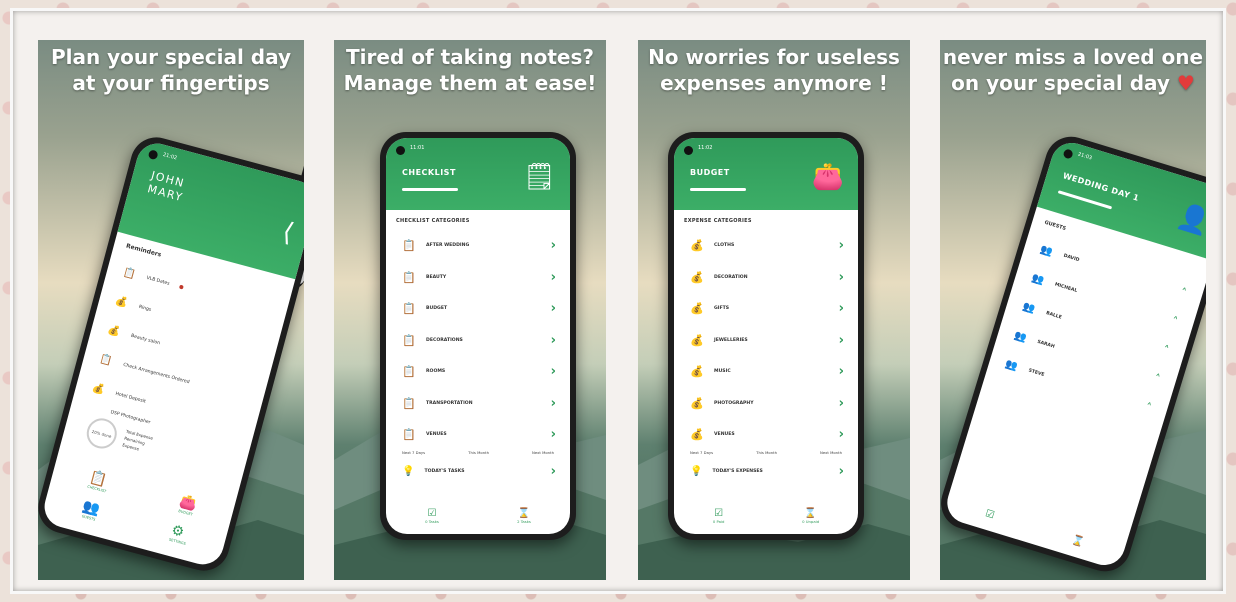  Describe the element at coordinates (180, 534) in the screenshot. I see `settings-nav: ⚙ SETTINGS` at that location.